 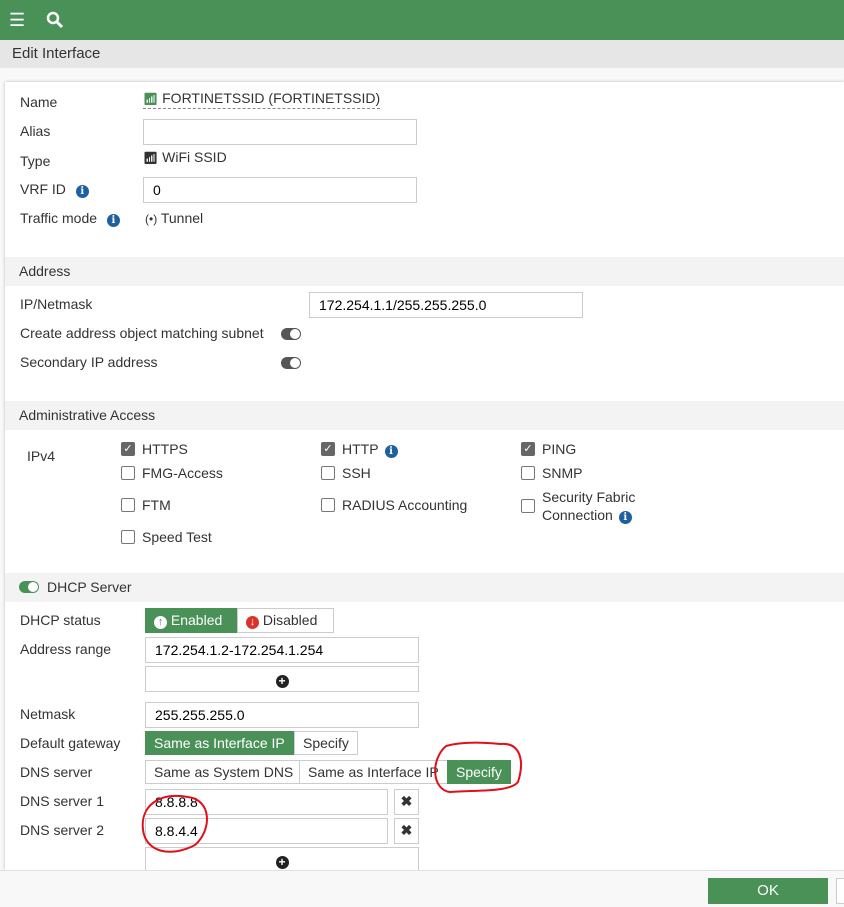 I want to click on dhcp-disabled-button: ↓ Disabled, so click(x=285, y=620).